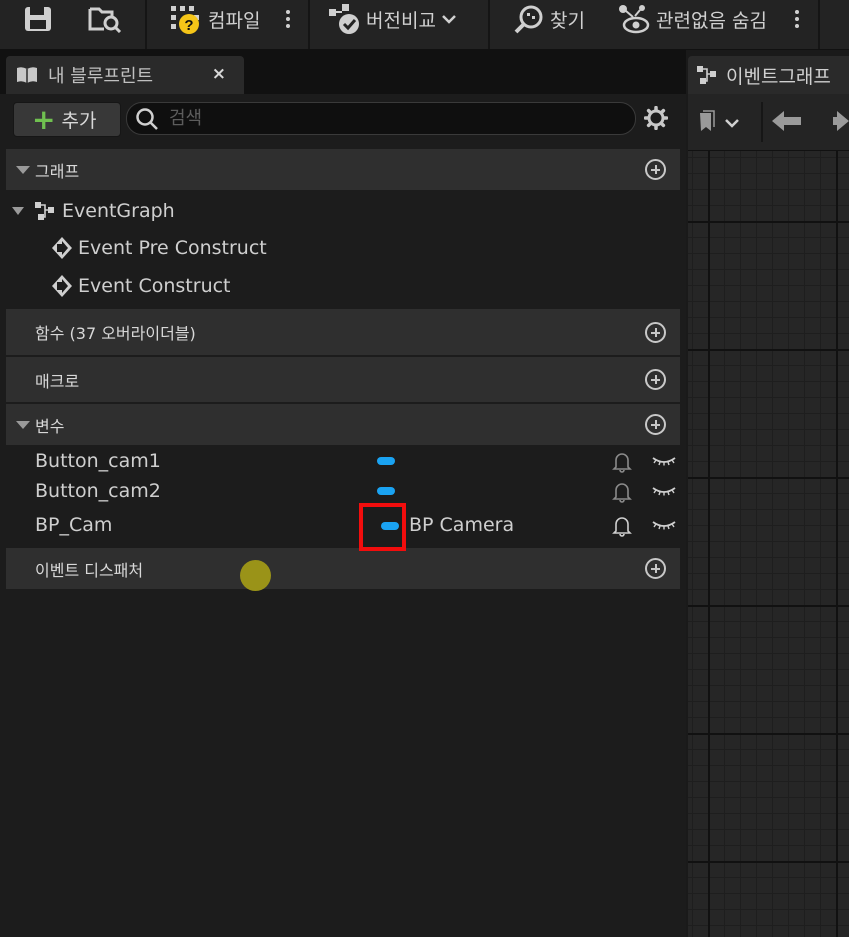 The width and height of the screenshot is (849, 937). I want to click on find-icon, so click(528, 19).